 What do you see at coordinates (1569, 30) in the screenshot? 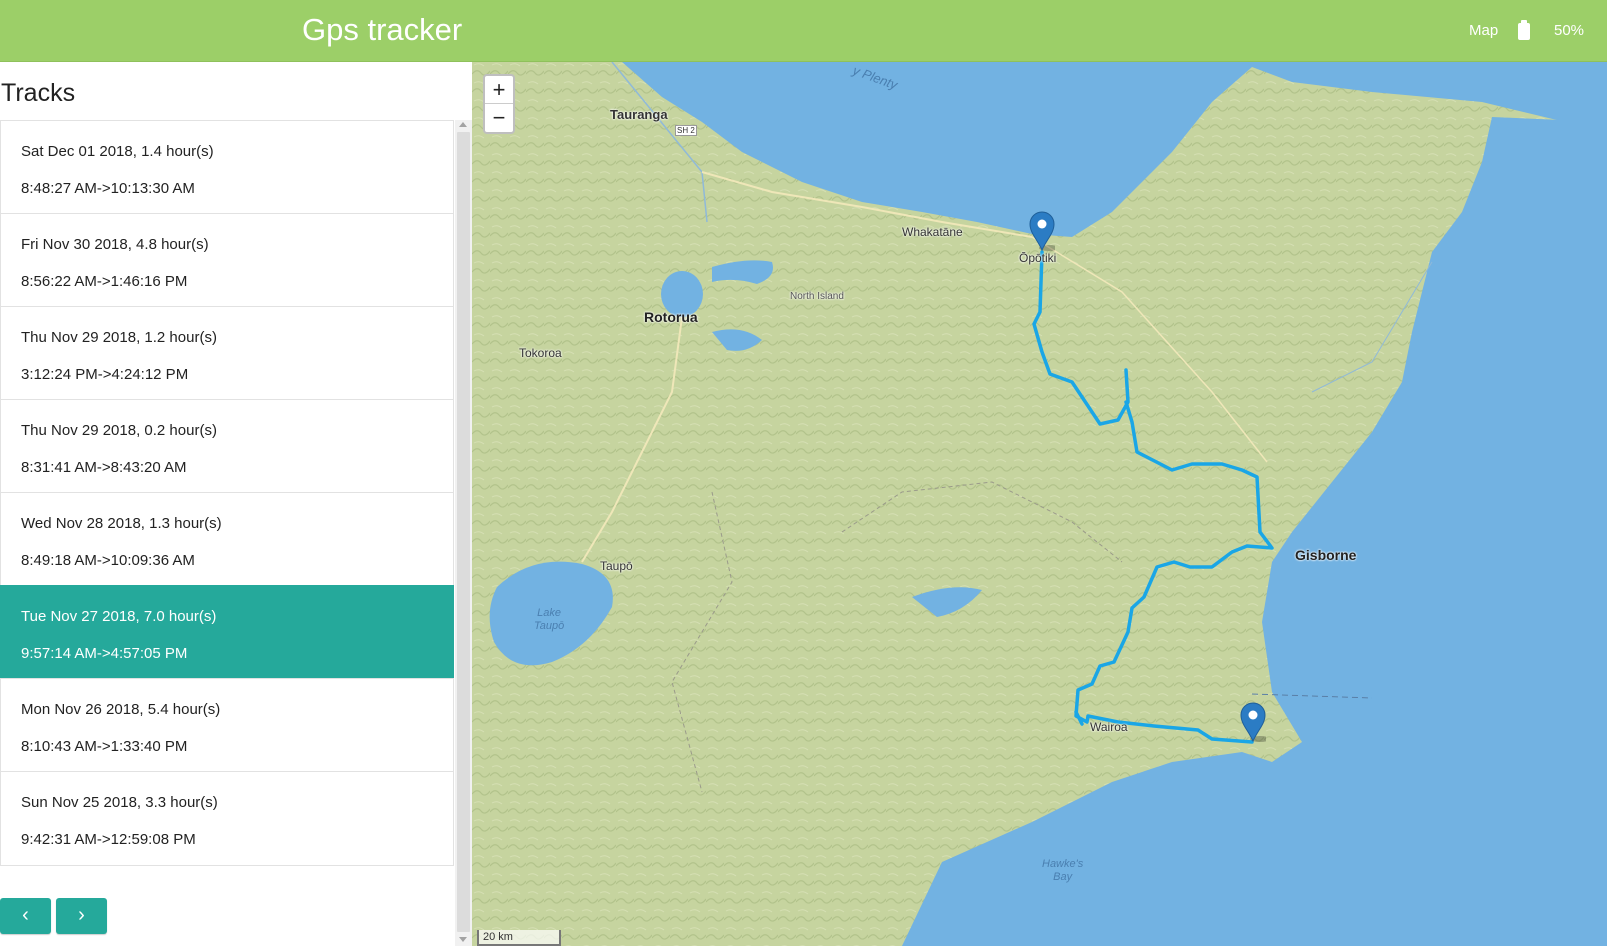
I see `battery-percent: 50%` at bounding box center [1569, 30].